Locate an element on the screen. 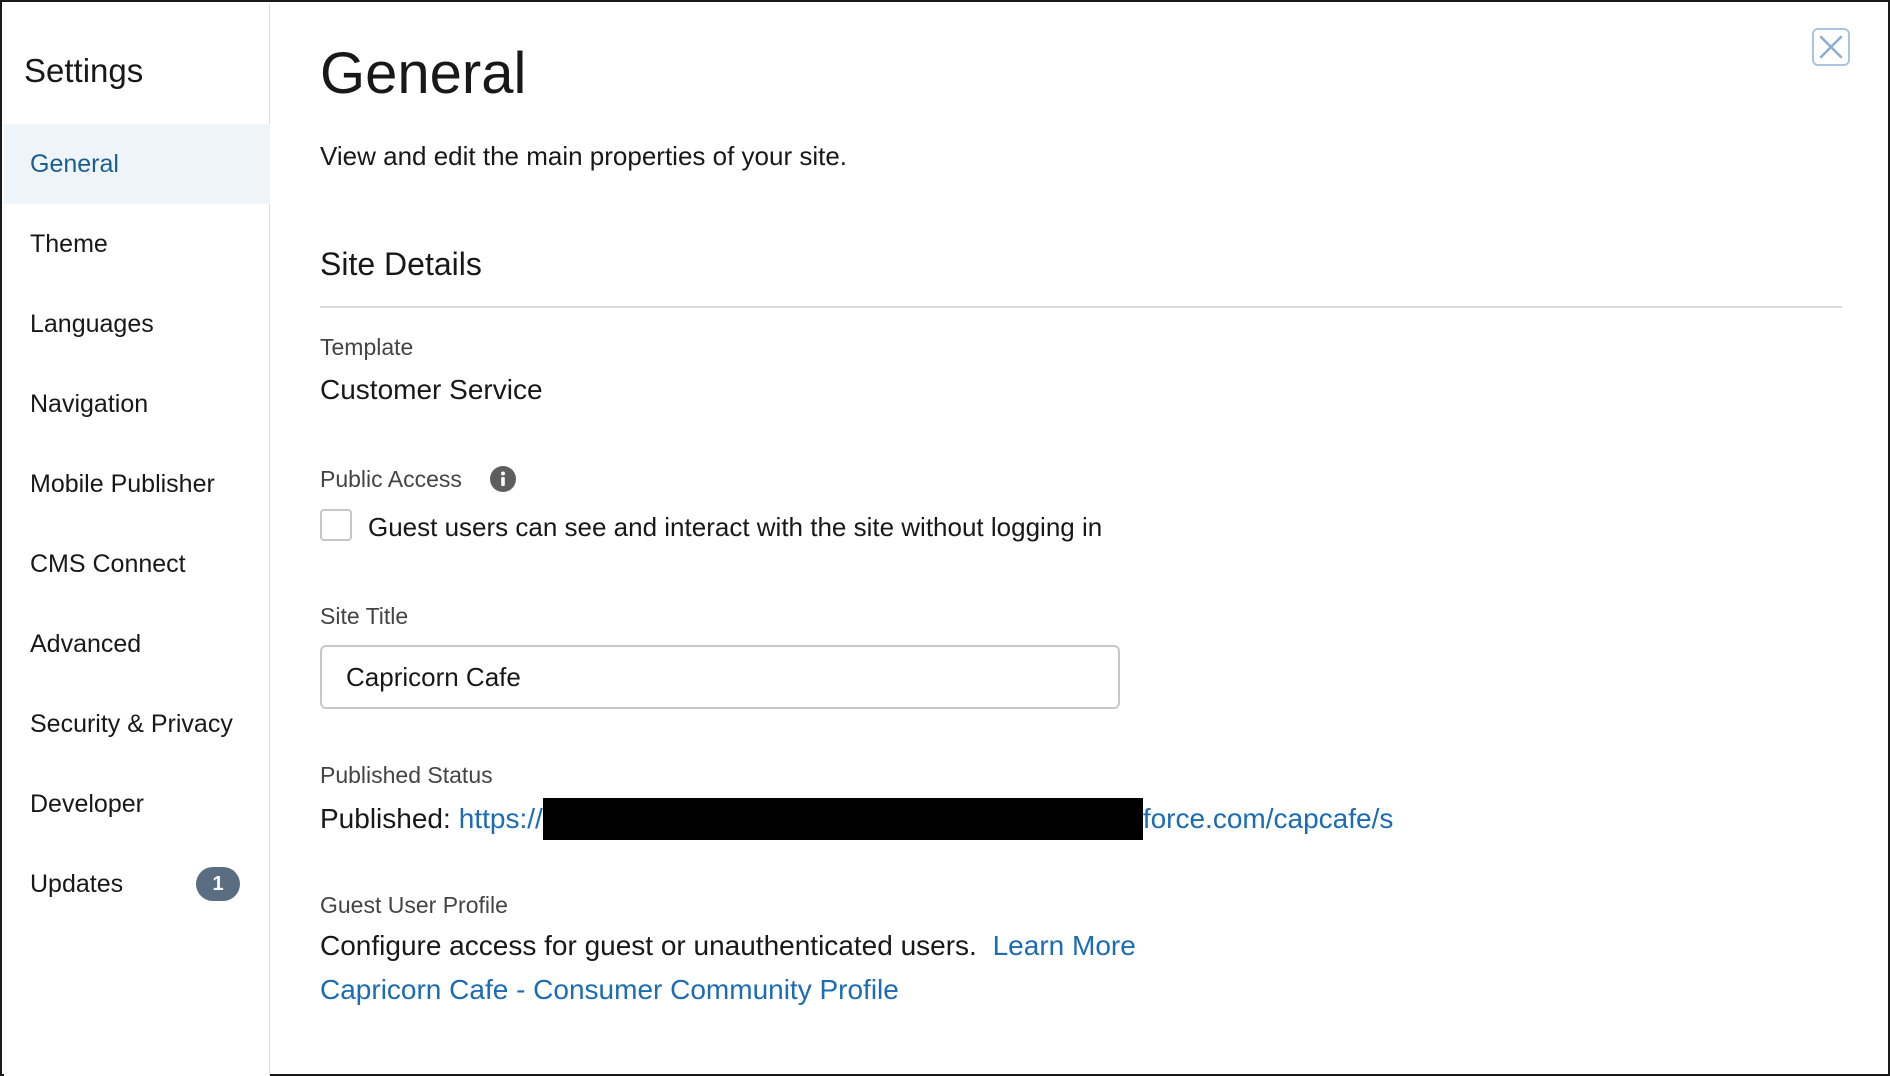  sidebar-item-advanced: Advanced is located at coordinates (137, 644).